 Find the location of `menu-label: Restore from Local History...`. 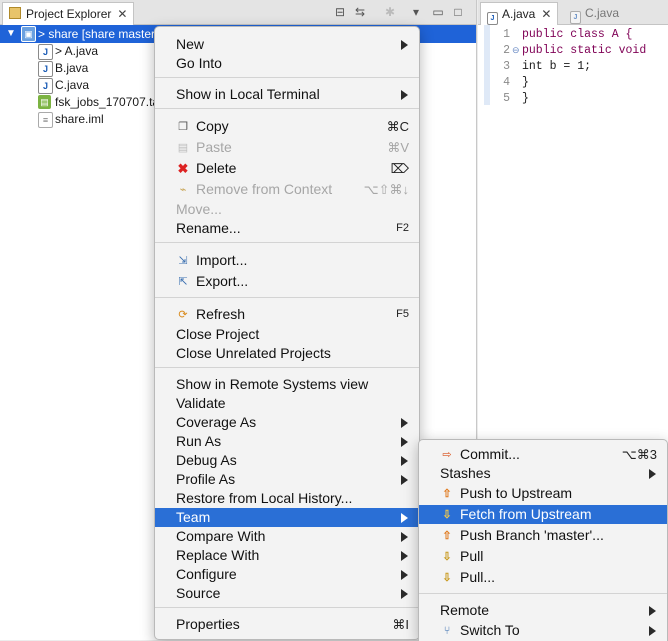

menu-label: Restore from Local History... is located at coordinates (264, 498).